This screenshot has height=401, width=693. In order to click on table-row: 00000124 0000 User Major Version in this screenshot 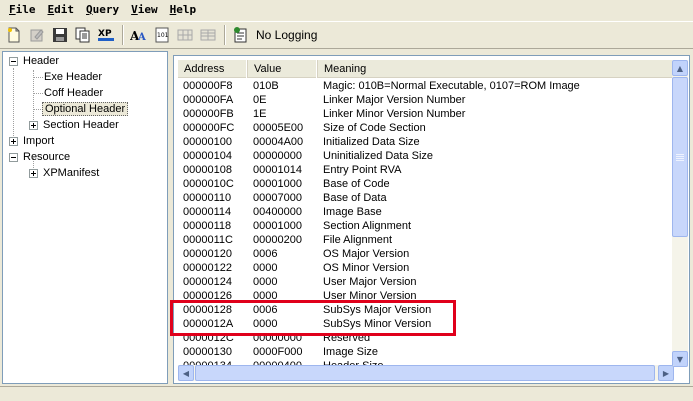, I will do `click(429, 282)`.